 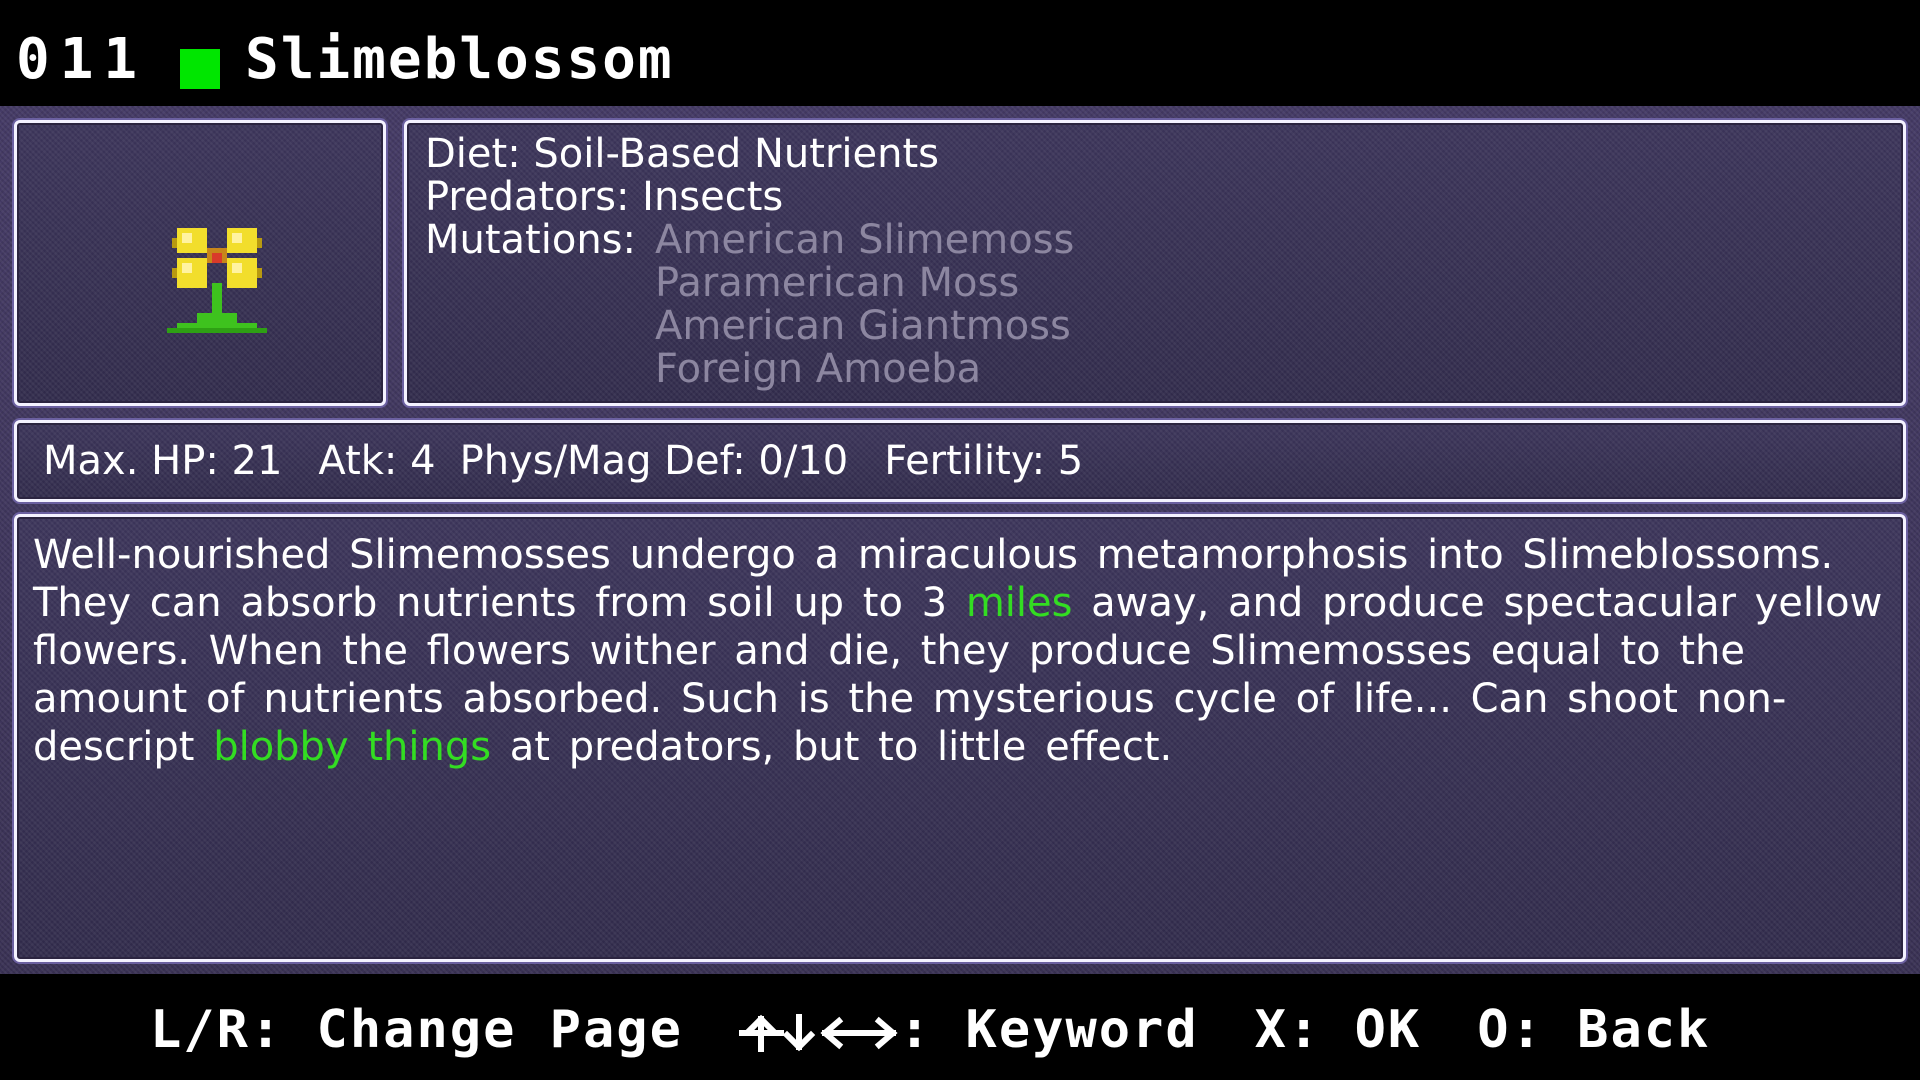 I want to click on status-square-icon, so click(x=200, y=69).